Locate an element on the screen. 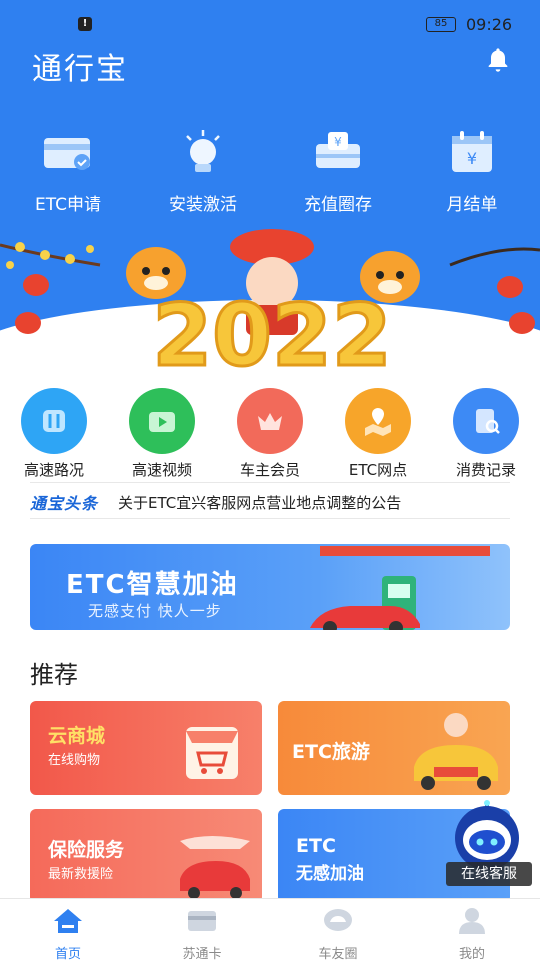  card-etc-travel: ETC旅游 is located at coordinates (394, 748).